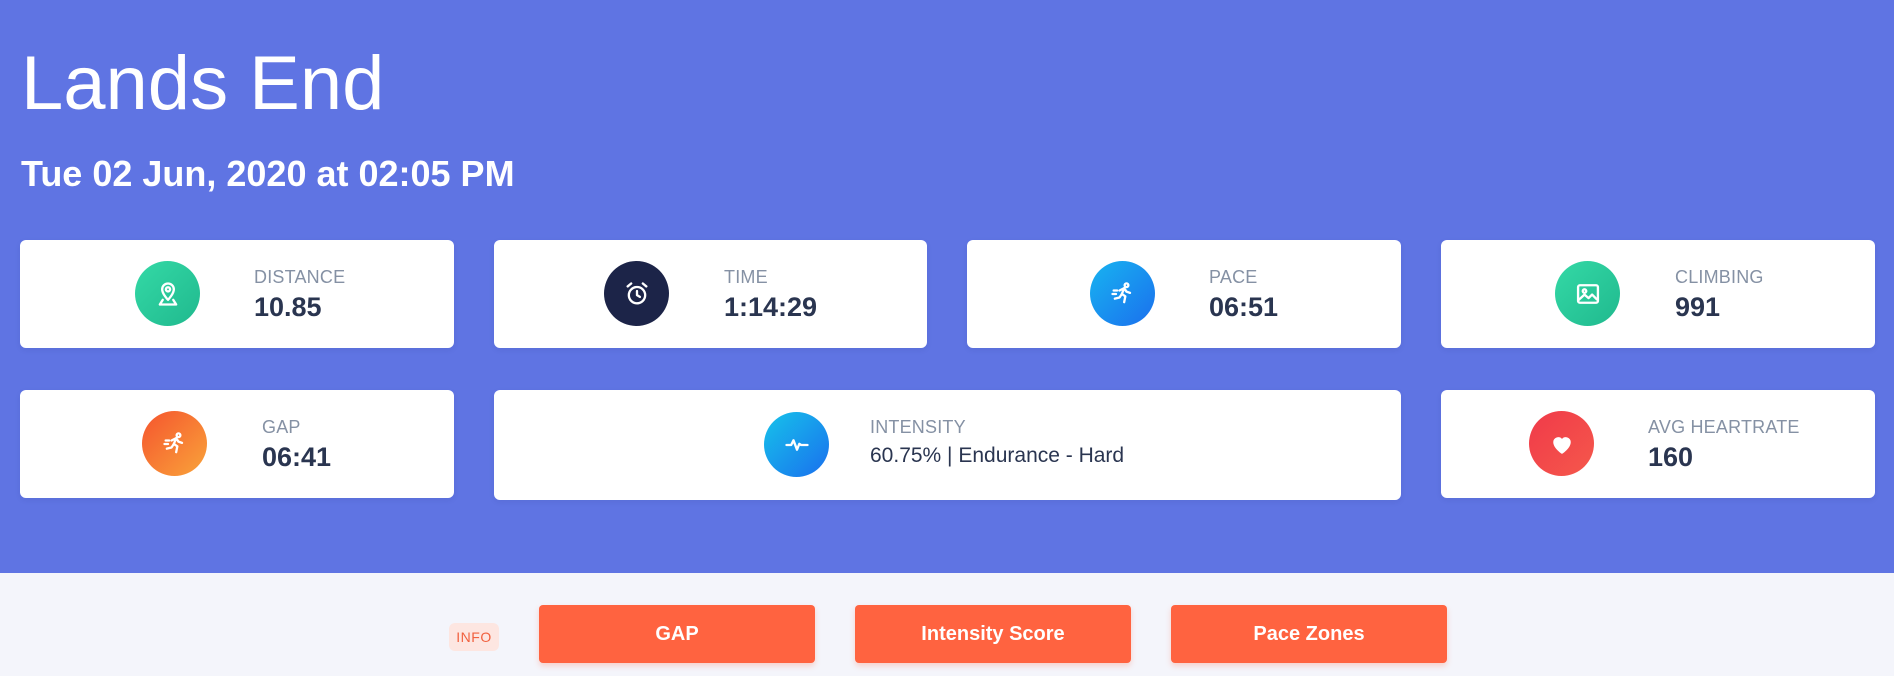 Image resolution: width=1894 pixels, height=676 pixels. Describe the element at coordinates (1233, 277) in the screenshot. I see `stat-label: PACE` at that location.